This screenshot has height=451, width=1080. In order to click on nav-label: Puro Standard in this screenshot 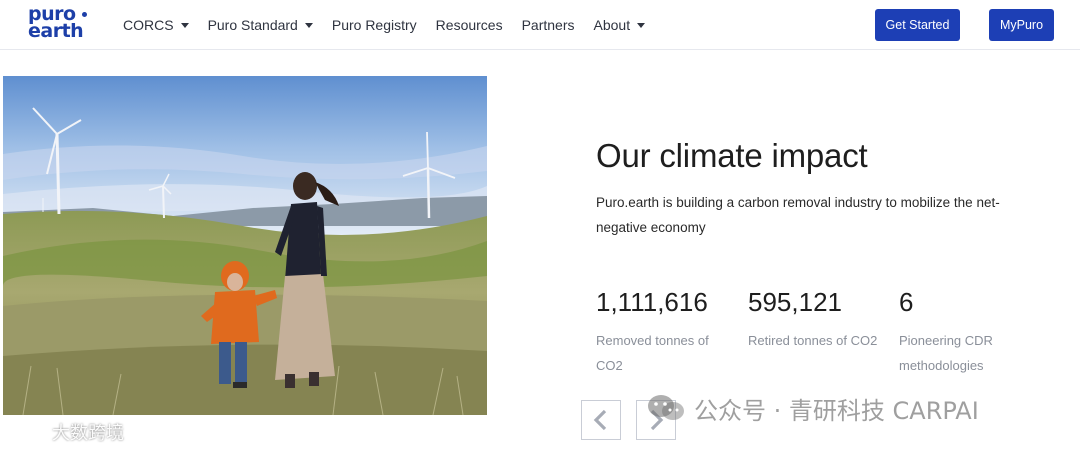, I will do `click(252, 25)`.